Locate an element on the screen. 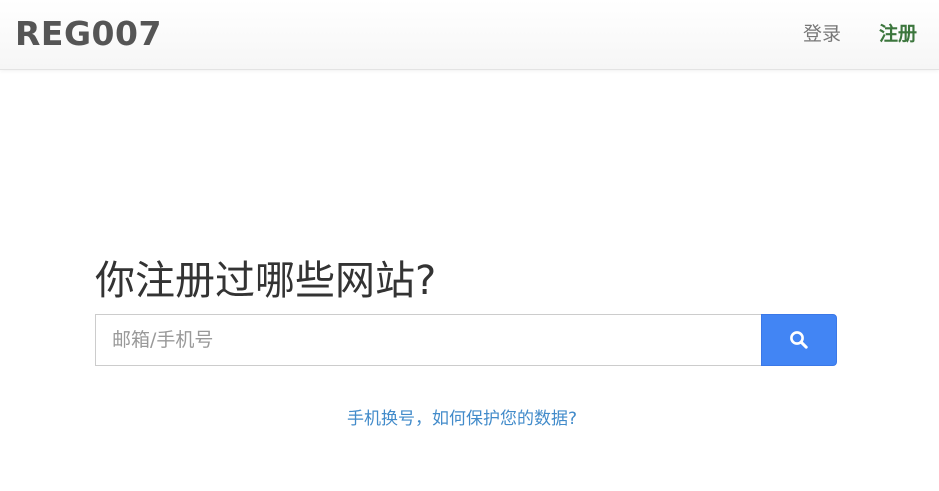 This screenshot has width=939, height=491. register-link: 注册 is located at coordinates (898, 34).